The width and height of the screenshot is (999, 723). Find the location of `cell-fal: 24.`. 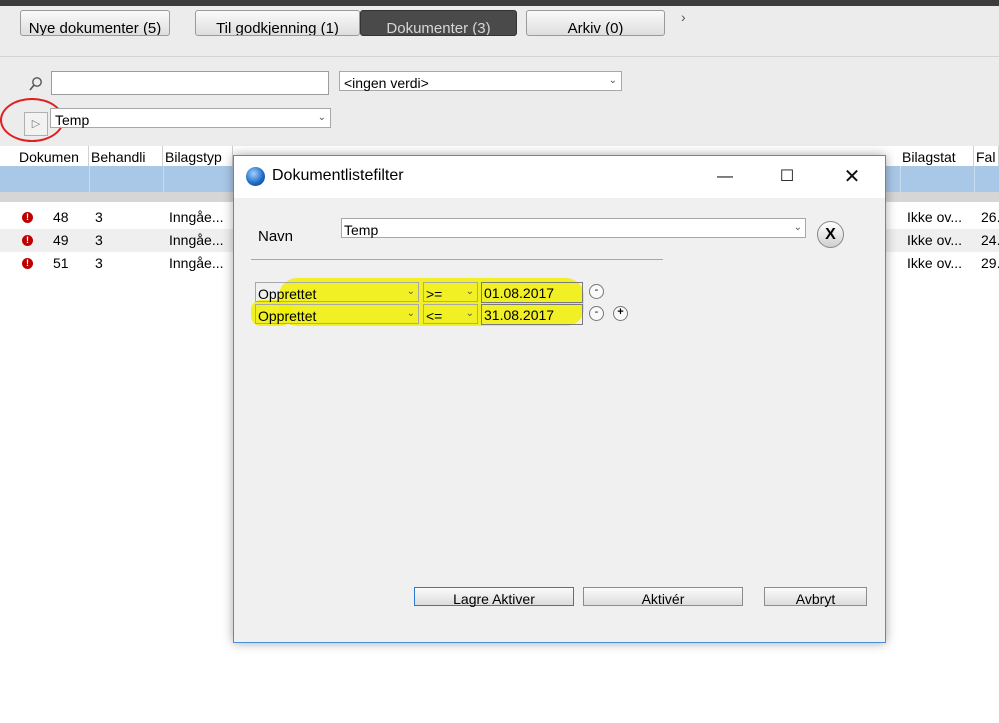

cell-fal: 24. is located at coordinates (990, 240).